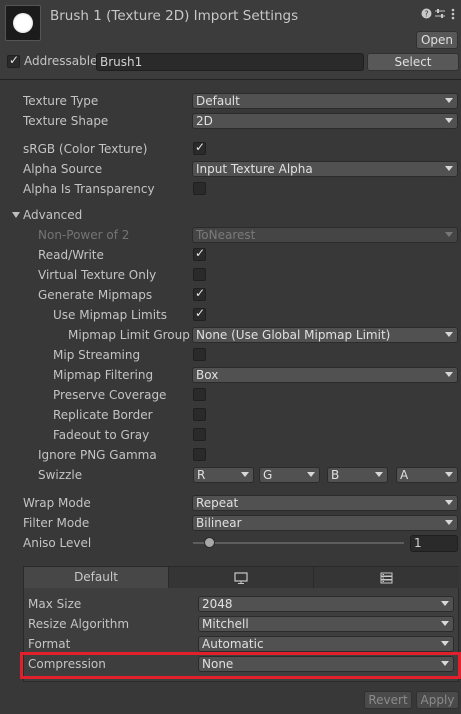 The image size is (461, 714). Describe the element at coordinates (325, 121) in the screenshot. I see `texture-shape-dropdown: 2D` at that location.